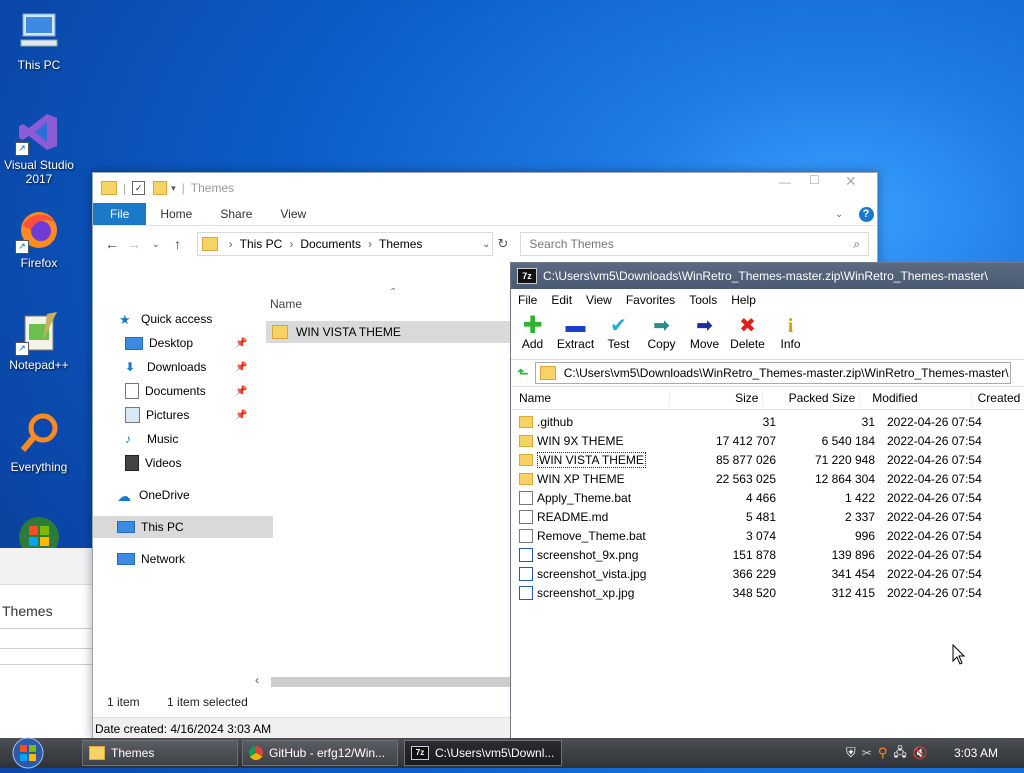 The image size is (1024, 773). Describe the element at coordinates (814, 180) in the screenshot. I see `maximize-button: ☐` at that location.